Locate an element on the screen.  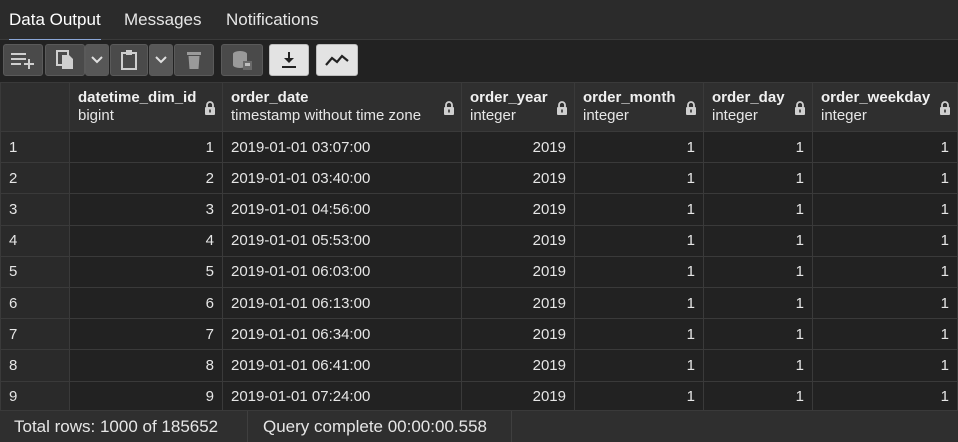
graph-icon is located at coordinates (337, 60).